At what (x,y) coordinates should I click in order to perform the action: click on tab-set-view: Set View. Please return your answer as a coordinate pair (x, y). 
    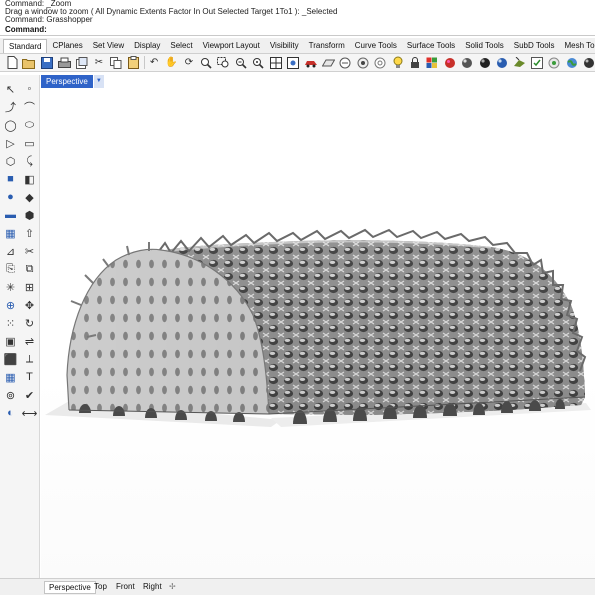
    Looking at the image, I should click on (108, 46).